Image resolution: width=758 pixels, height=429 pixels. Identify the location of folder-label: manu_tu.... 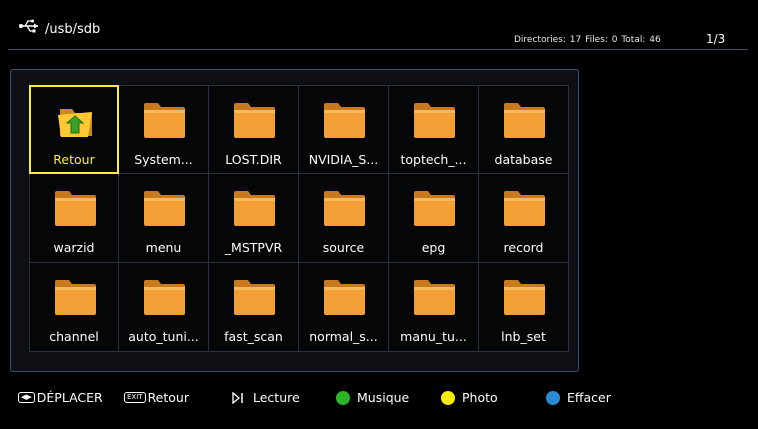
(433, 336).